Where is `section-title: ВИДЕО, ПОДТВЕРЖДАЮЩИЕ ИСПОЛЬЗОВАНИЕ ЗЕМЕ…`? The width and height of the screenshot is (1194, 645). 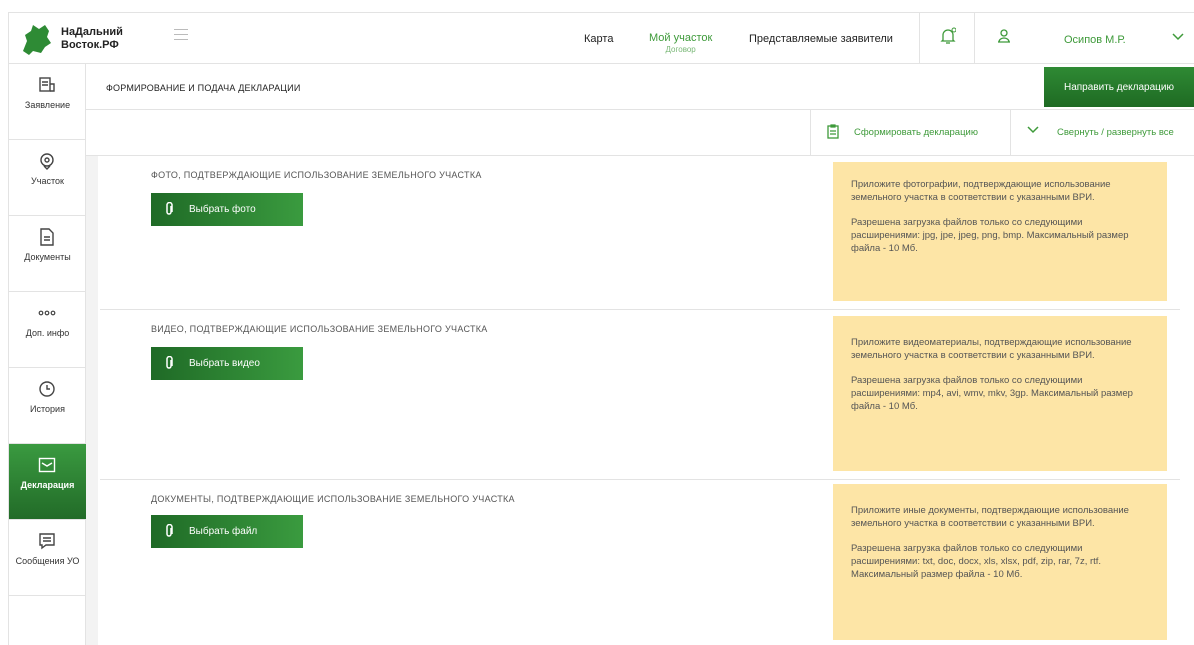 section-title: ВИДЕО, ПОДТВЕРЖДАЮЩИЕ ИСПОЛЬЗОВАНИЕ ЗЕМЕ… is located at coordinates (319, 329).